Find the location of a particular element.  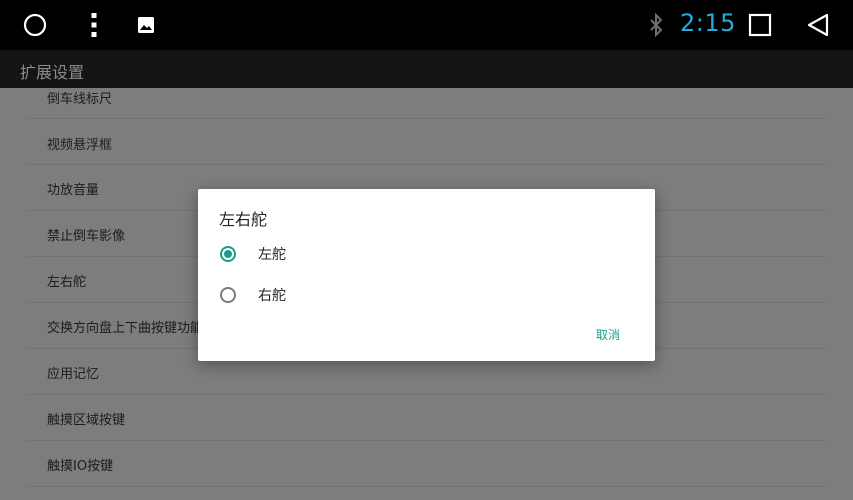

list-item-label: 应用记忆 is located at coordinates (73, 374).